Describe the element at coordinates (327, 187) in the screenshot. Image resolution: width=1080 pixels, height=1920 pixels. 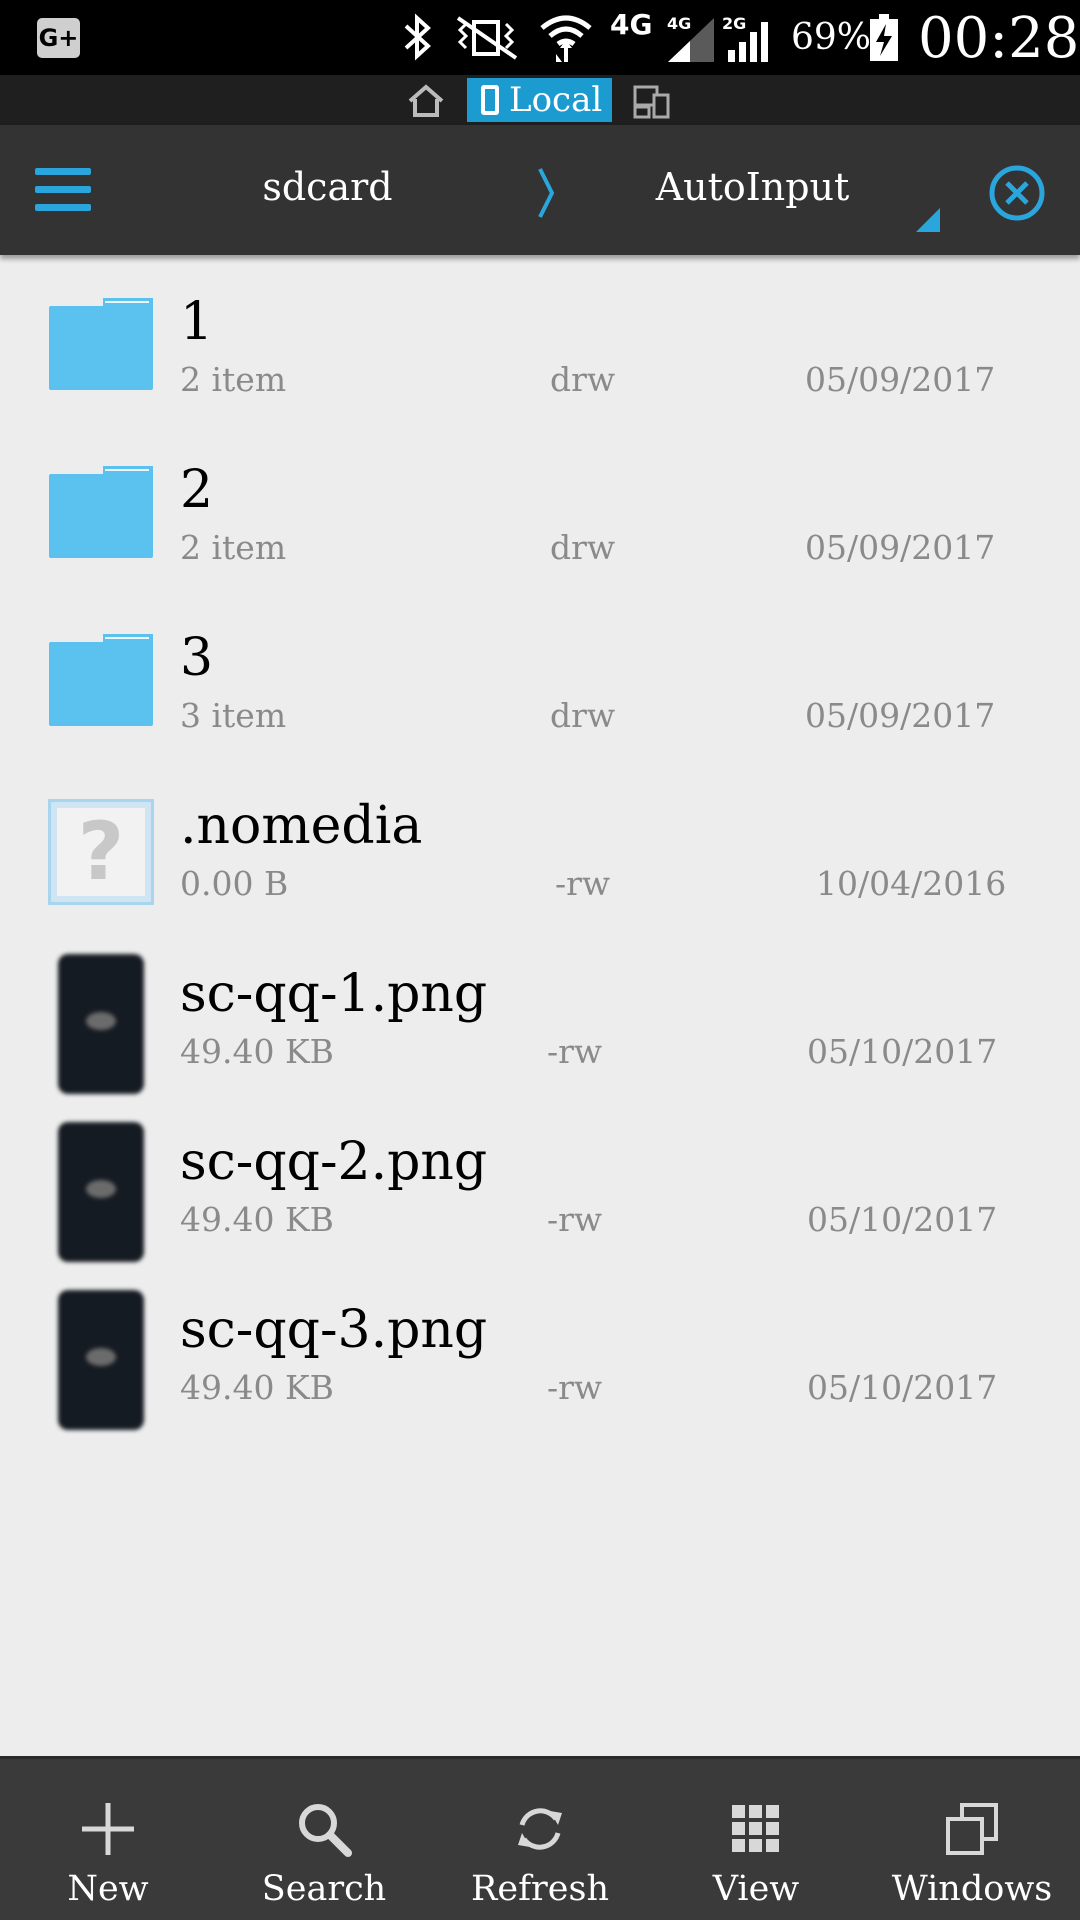
I see `breadcrumb-sdcard: sdcard` at that location.